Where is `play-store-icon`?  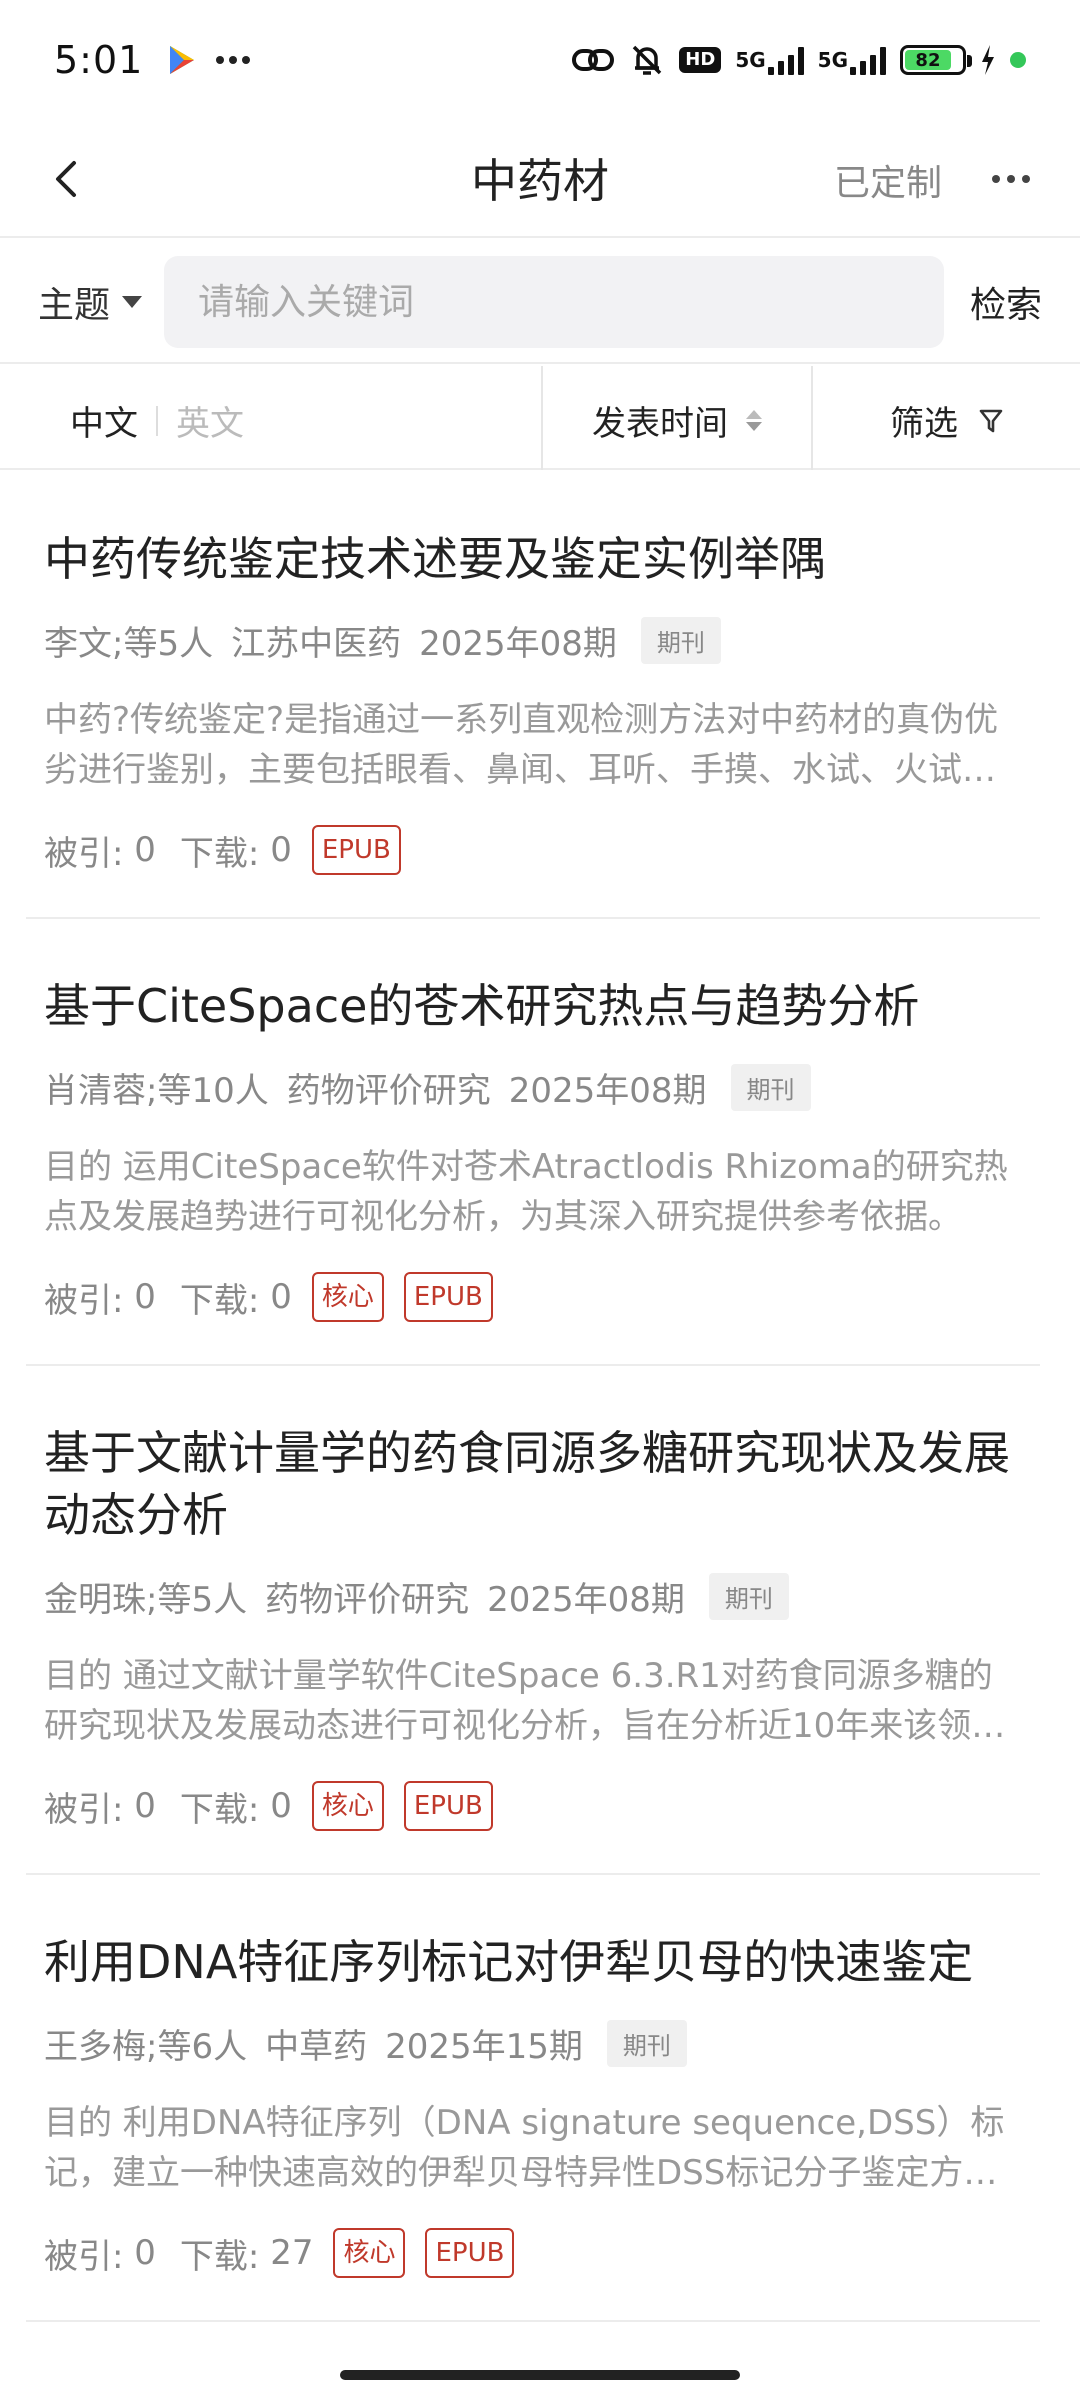 play-store-icon is located at coordinates (182, 60).